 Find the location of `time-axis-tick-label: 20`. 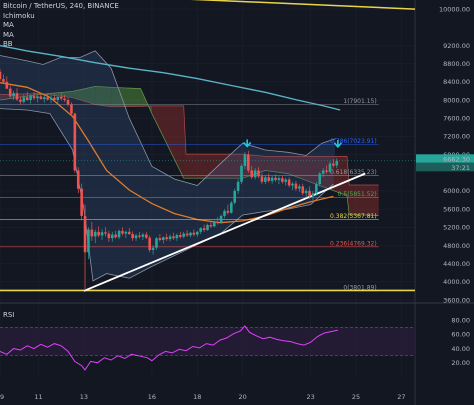

time-axis-tick-label: 20 is located at coordinates (243, 397).